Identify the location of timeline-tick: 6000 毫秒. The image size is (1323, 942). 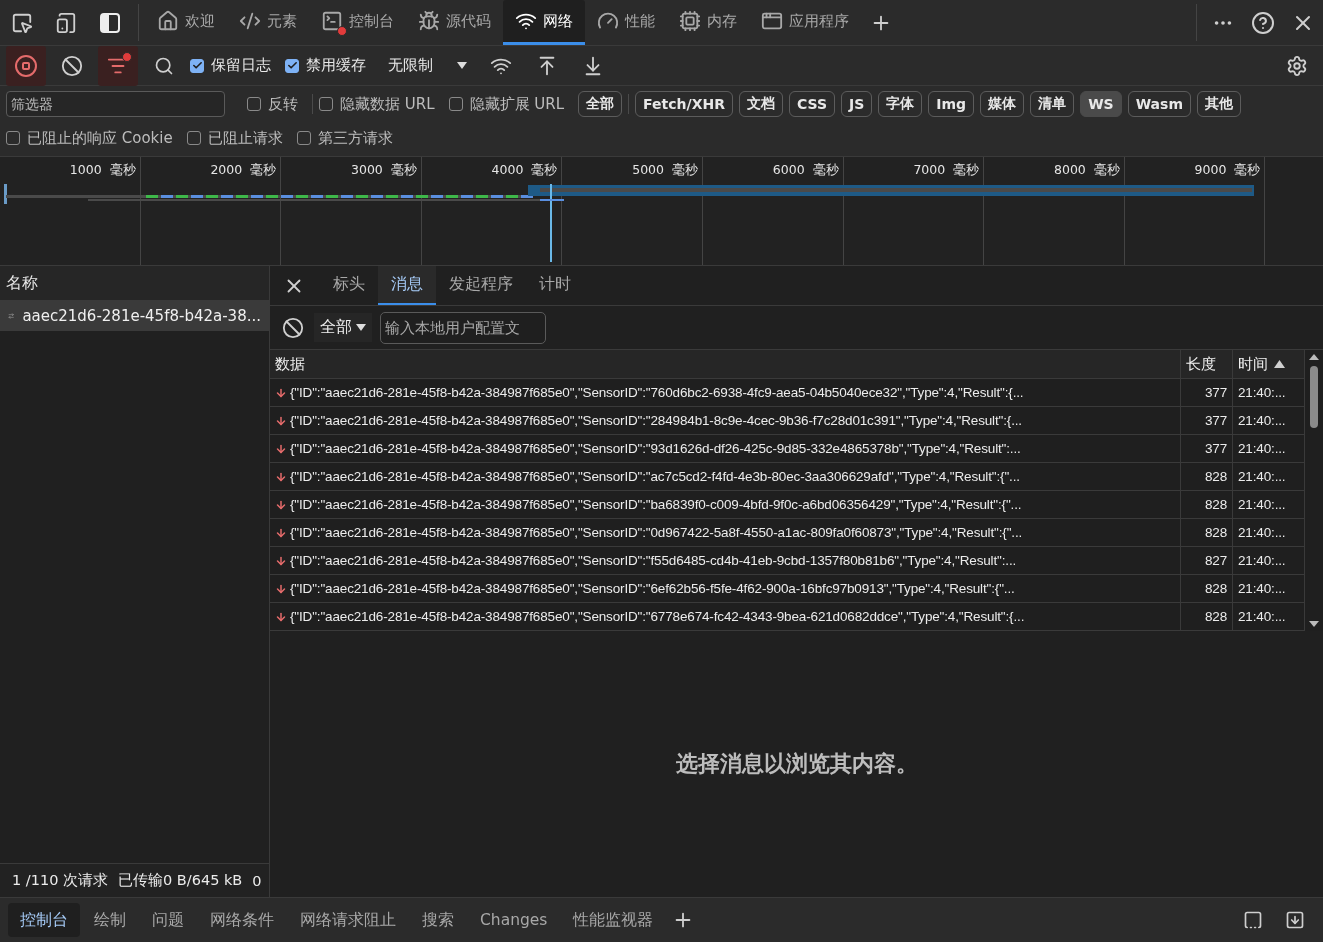
(805, 170).